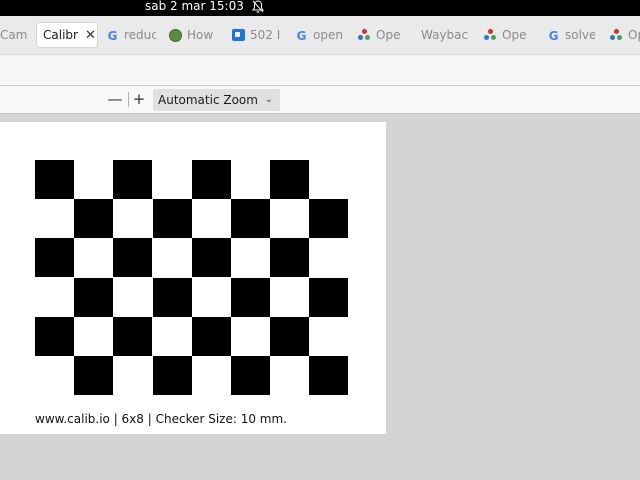 The image size is (640, 480). What do you see at coordinates (140, 35) in the screenshot?
I see `tab-label: reduc` at bounding box center [140, 35].